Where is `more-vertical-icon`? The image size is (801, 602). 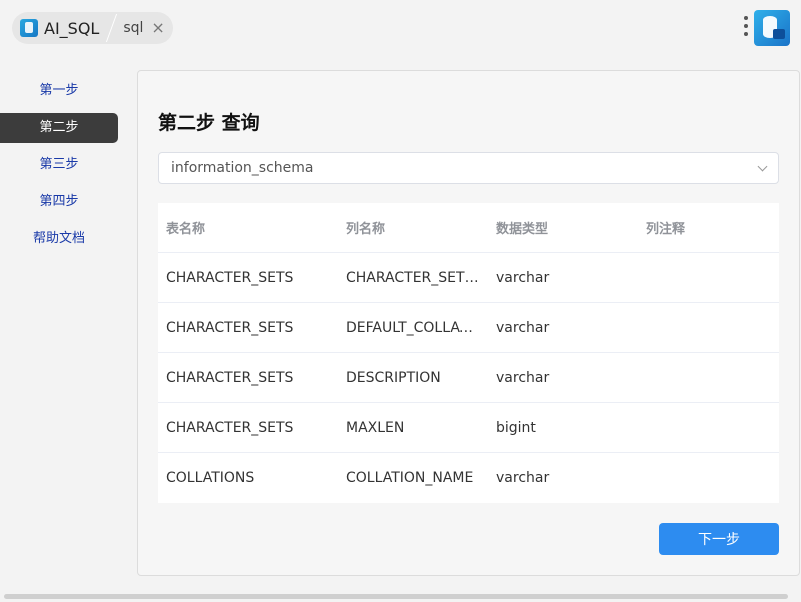 more-vertical-icon is located at coordinates (746, 28).